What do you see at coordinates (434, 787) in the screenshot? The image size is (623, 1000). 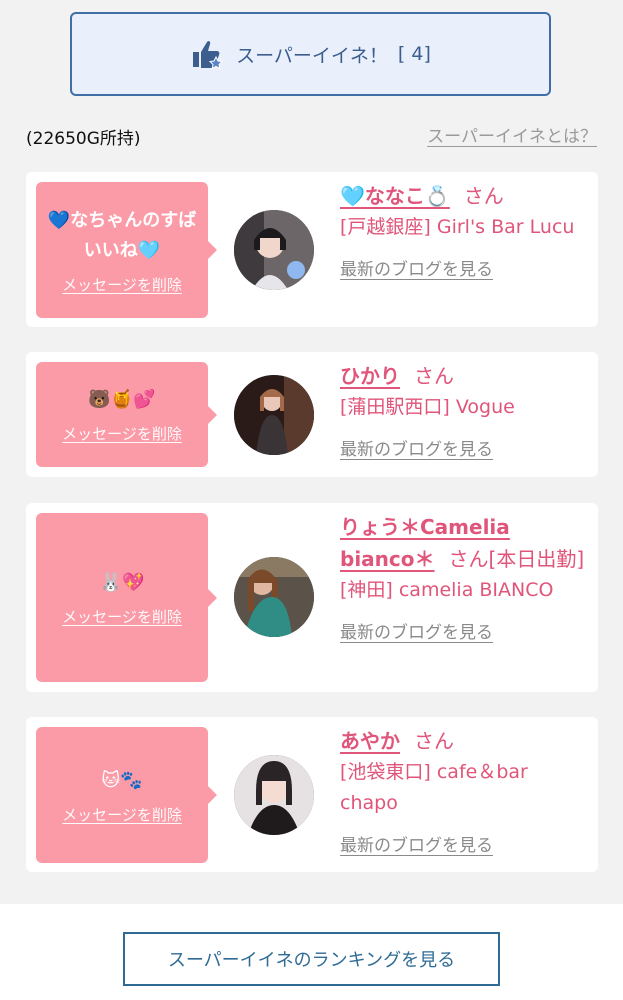 I see `shop-name: [池袋東口] cafe＆bar chapo` at bounding box center [434, 787].